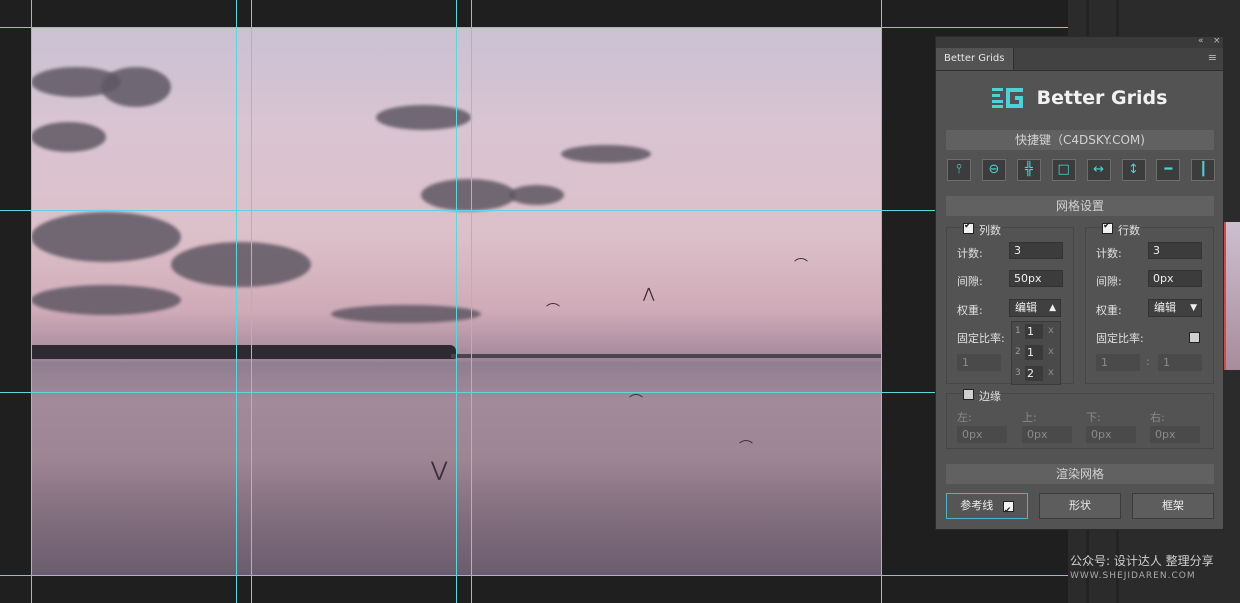  What do you see at coordinates (993, 170) in the screenshot?
I see `center-horizontal-line-icon: ⊖` at bounding box center [993, 170].